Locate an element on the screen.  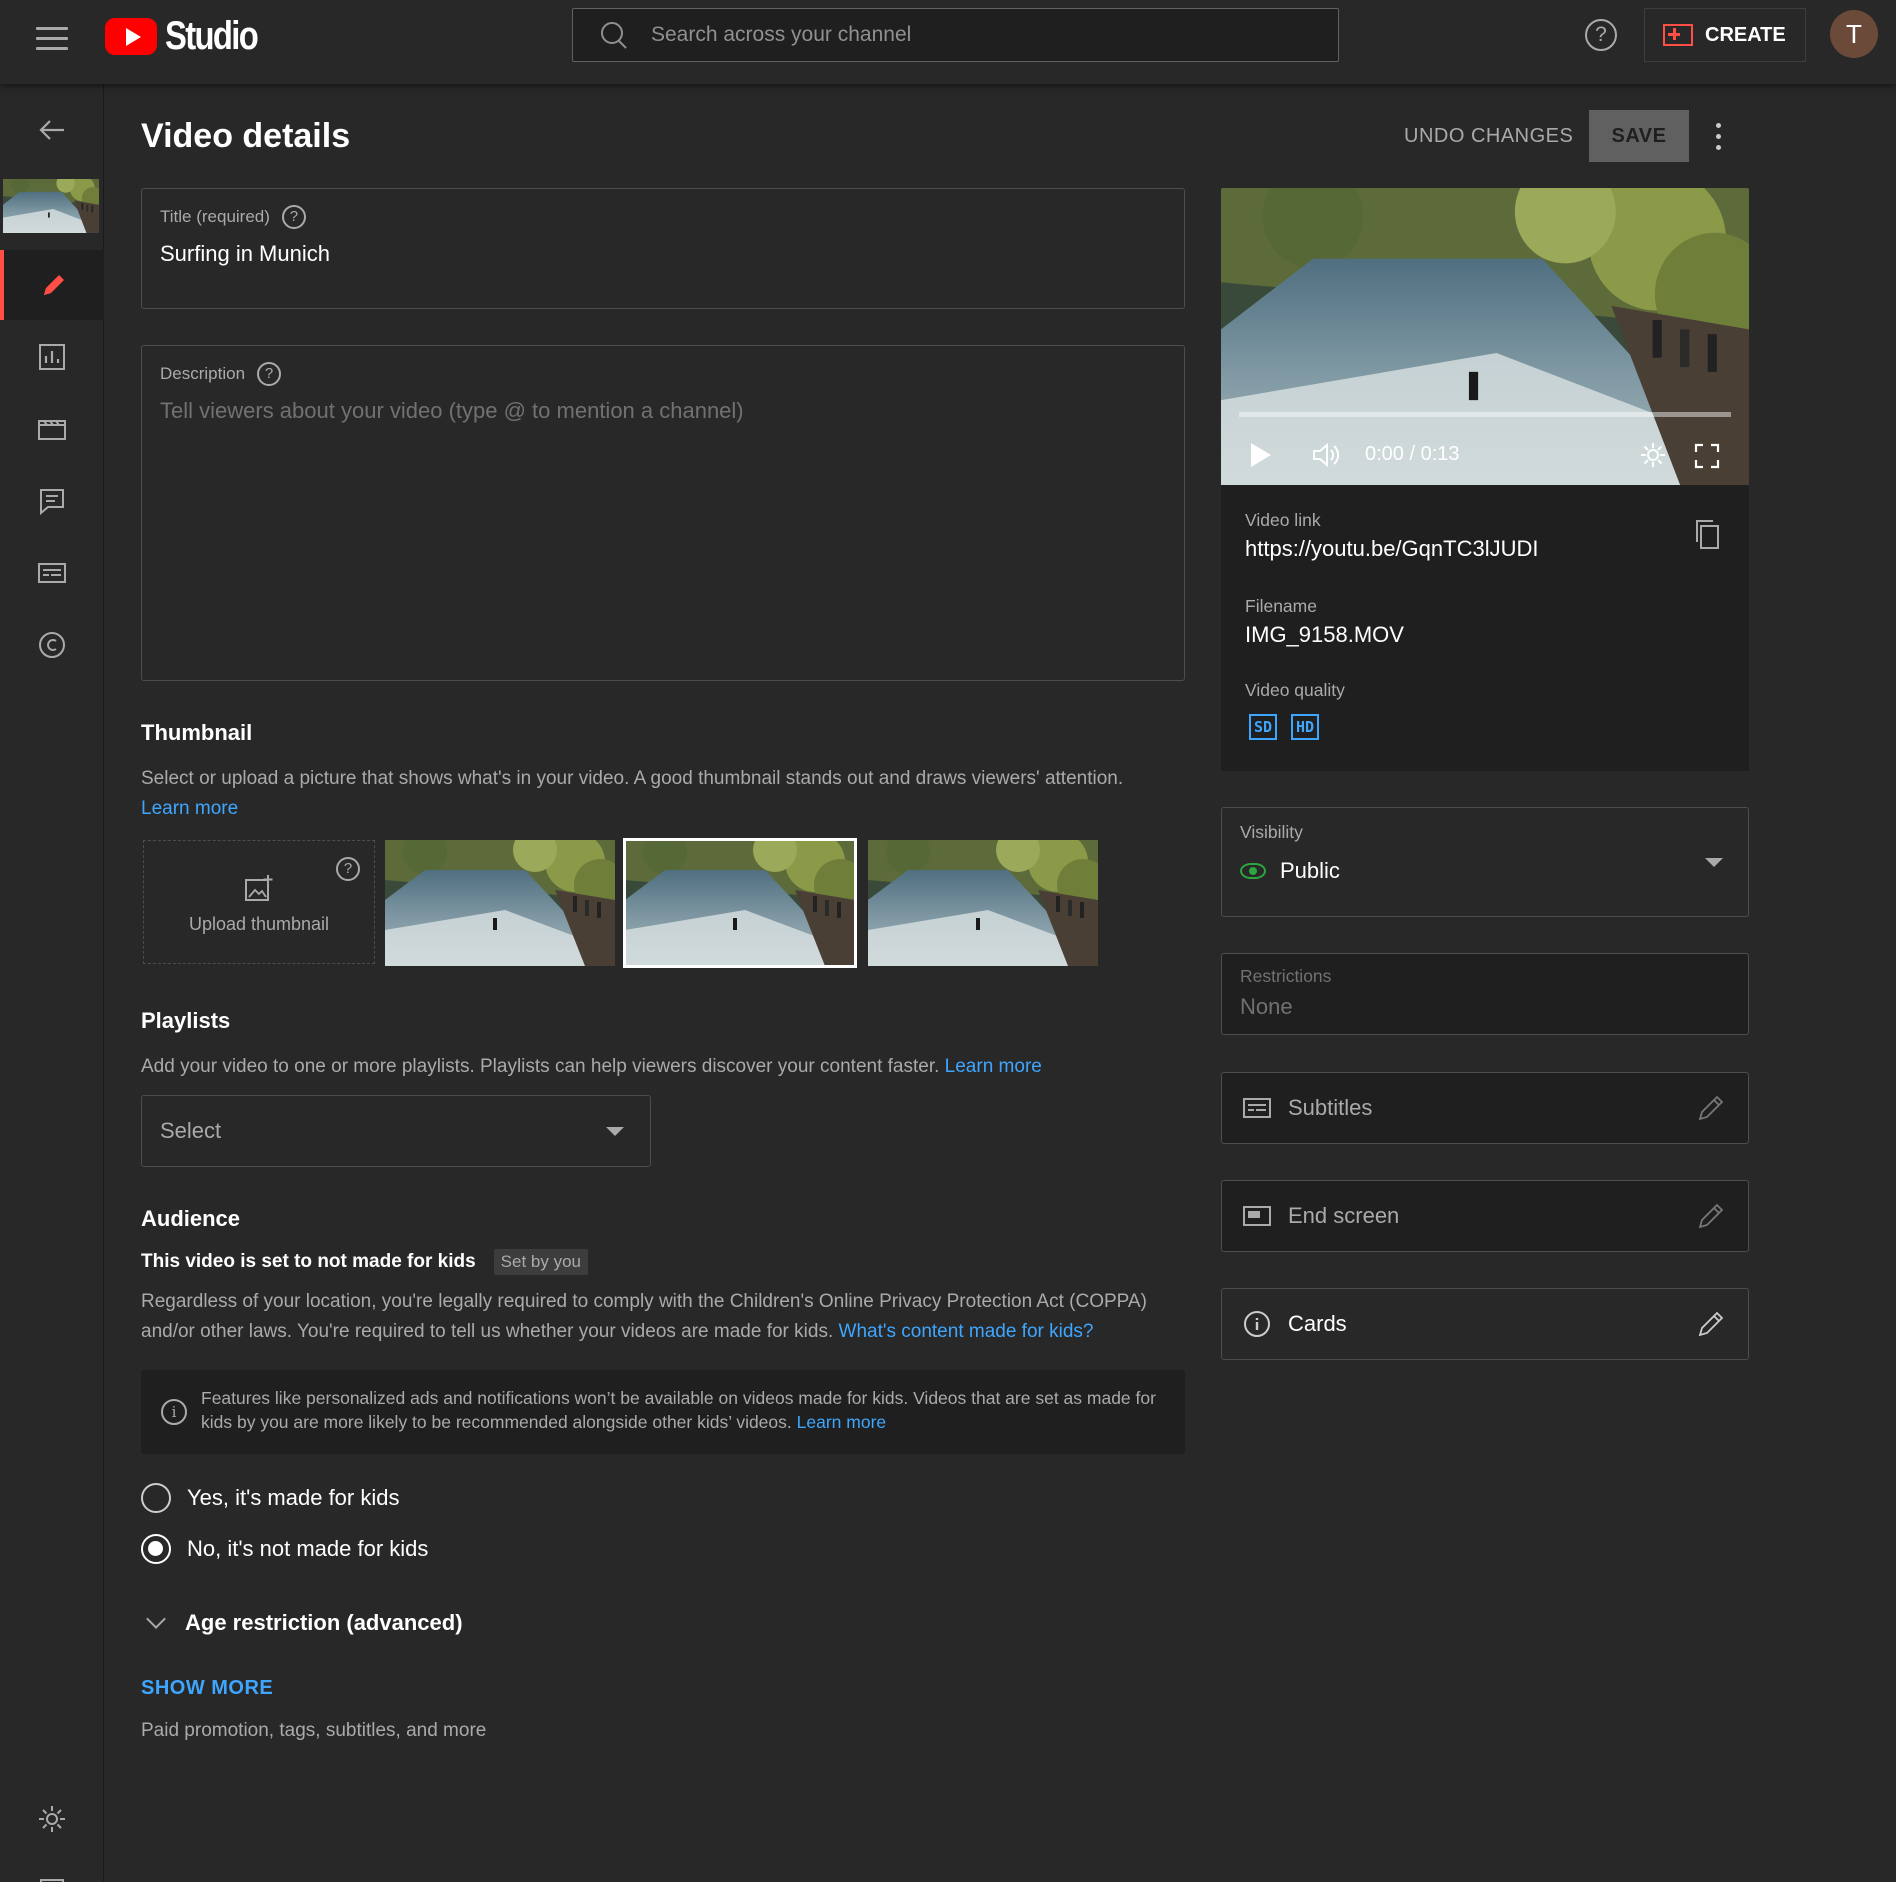
nav-comments is located at coordinates (52, 501).